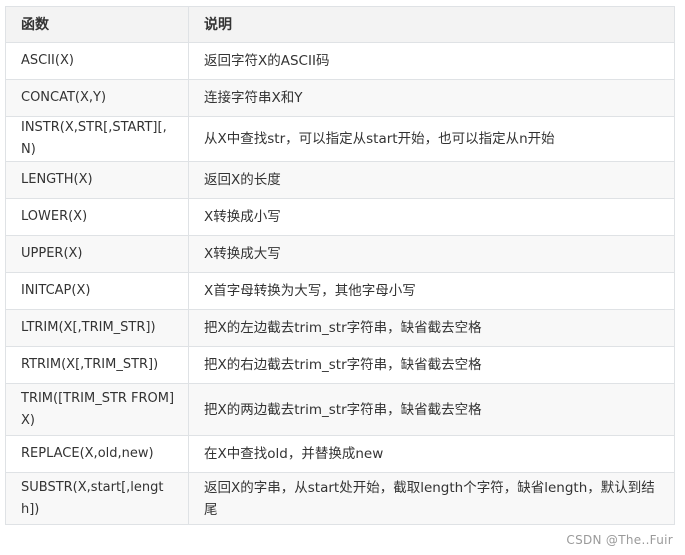 Image resolution: width=685 pixels, height=555 pixels. I want to click on table-header-row: 函数 说明, so click(340, 24).